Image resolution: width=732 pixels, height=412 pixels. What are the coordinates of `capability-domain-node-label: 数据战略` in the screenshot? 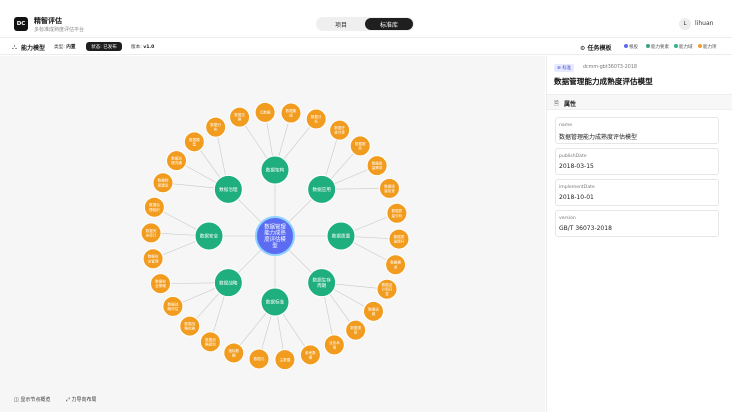 It's located at (228, 282).